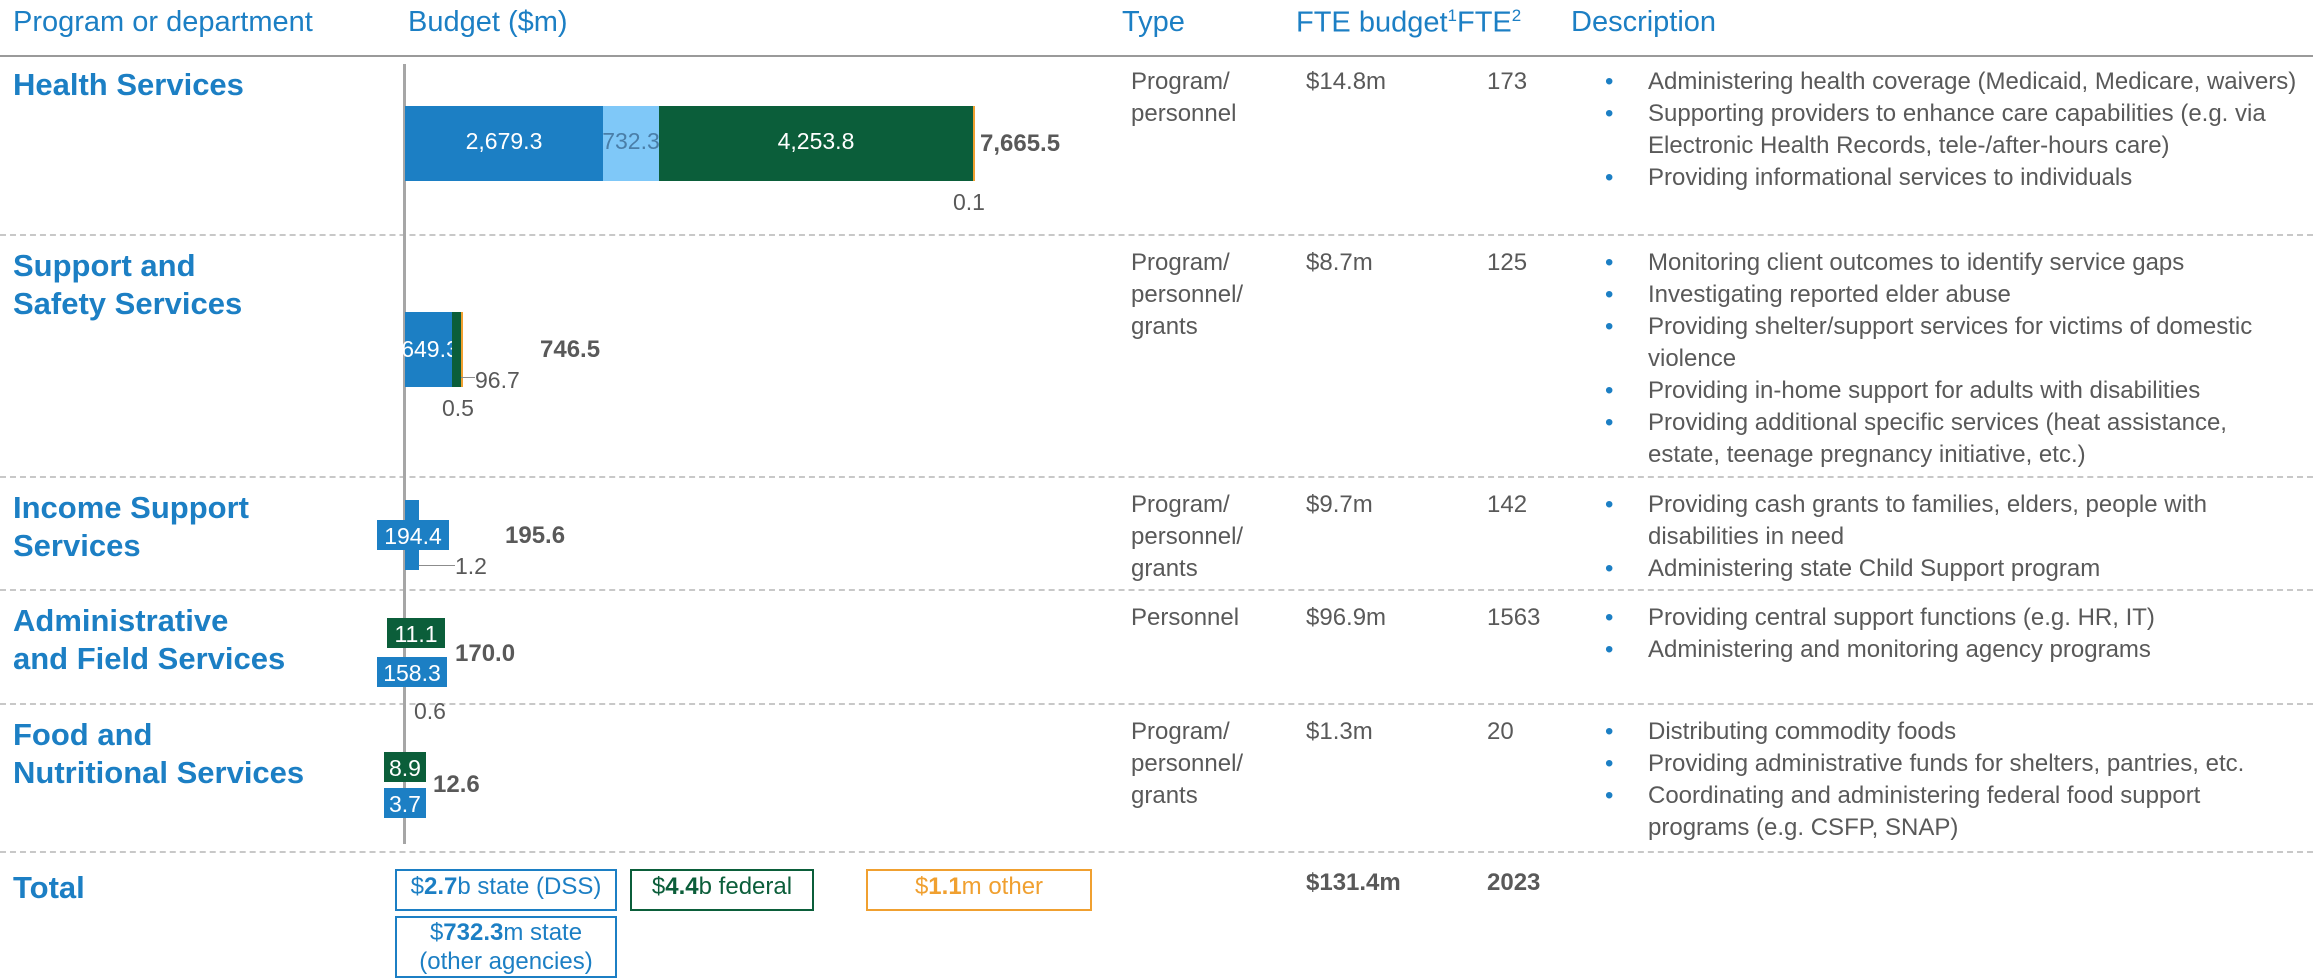 This screenshot has height=978, width=2313. I want to click on bar-label-other: 0.5, so click(458, 408).